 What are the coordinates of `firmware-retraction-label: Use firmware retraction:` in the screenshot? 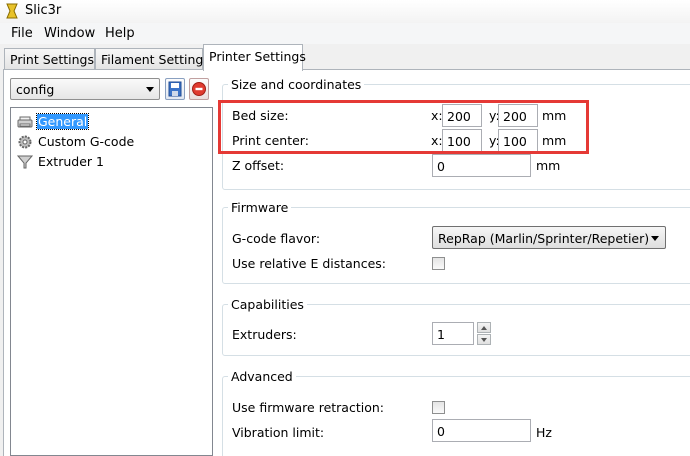 It's located at (308, 407).